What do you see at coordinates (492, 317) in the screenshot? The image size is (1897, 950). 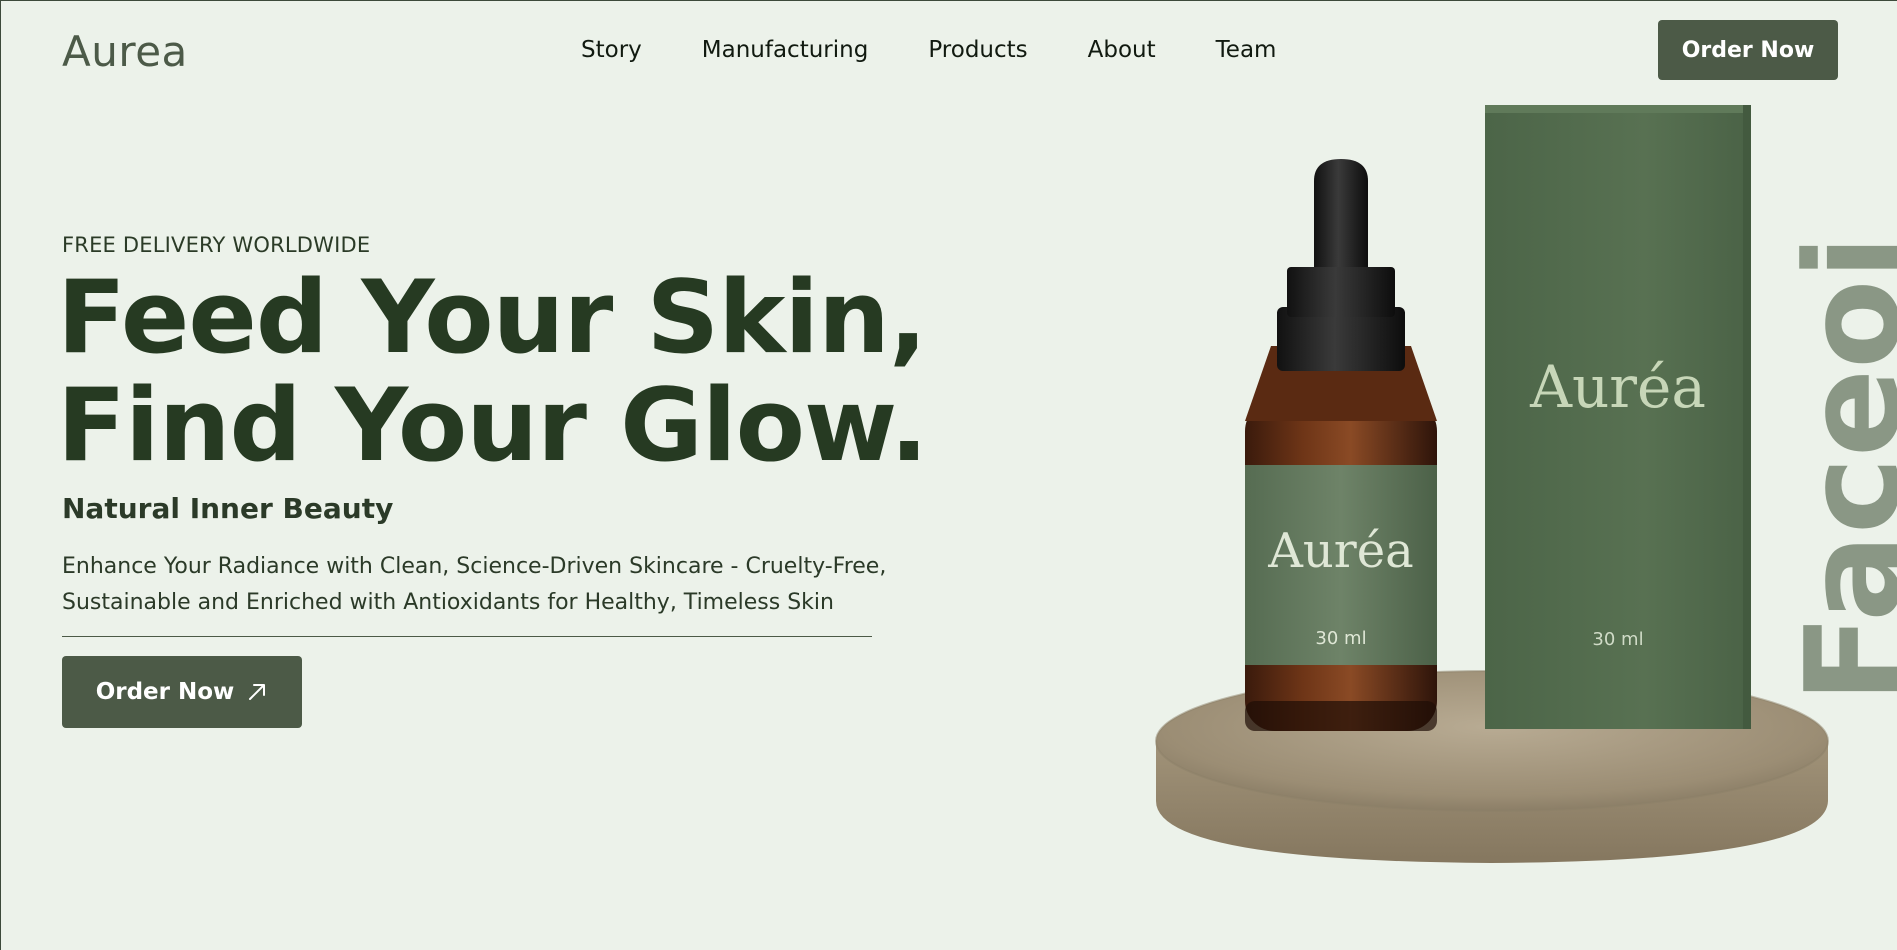 I see `headline-line-1: Feed Your Skin,` at bounding box center [492, 317].